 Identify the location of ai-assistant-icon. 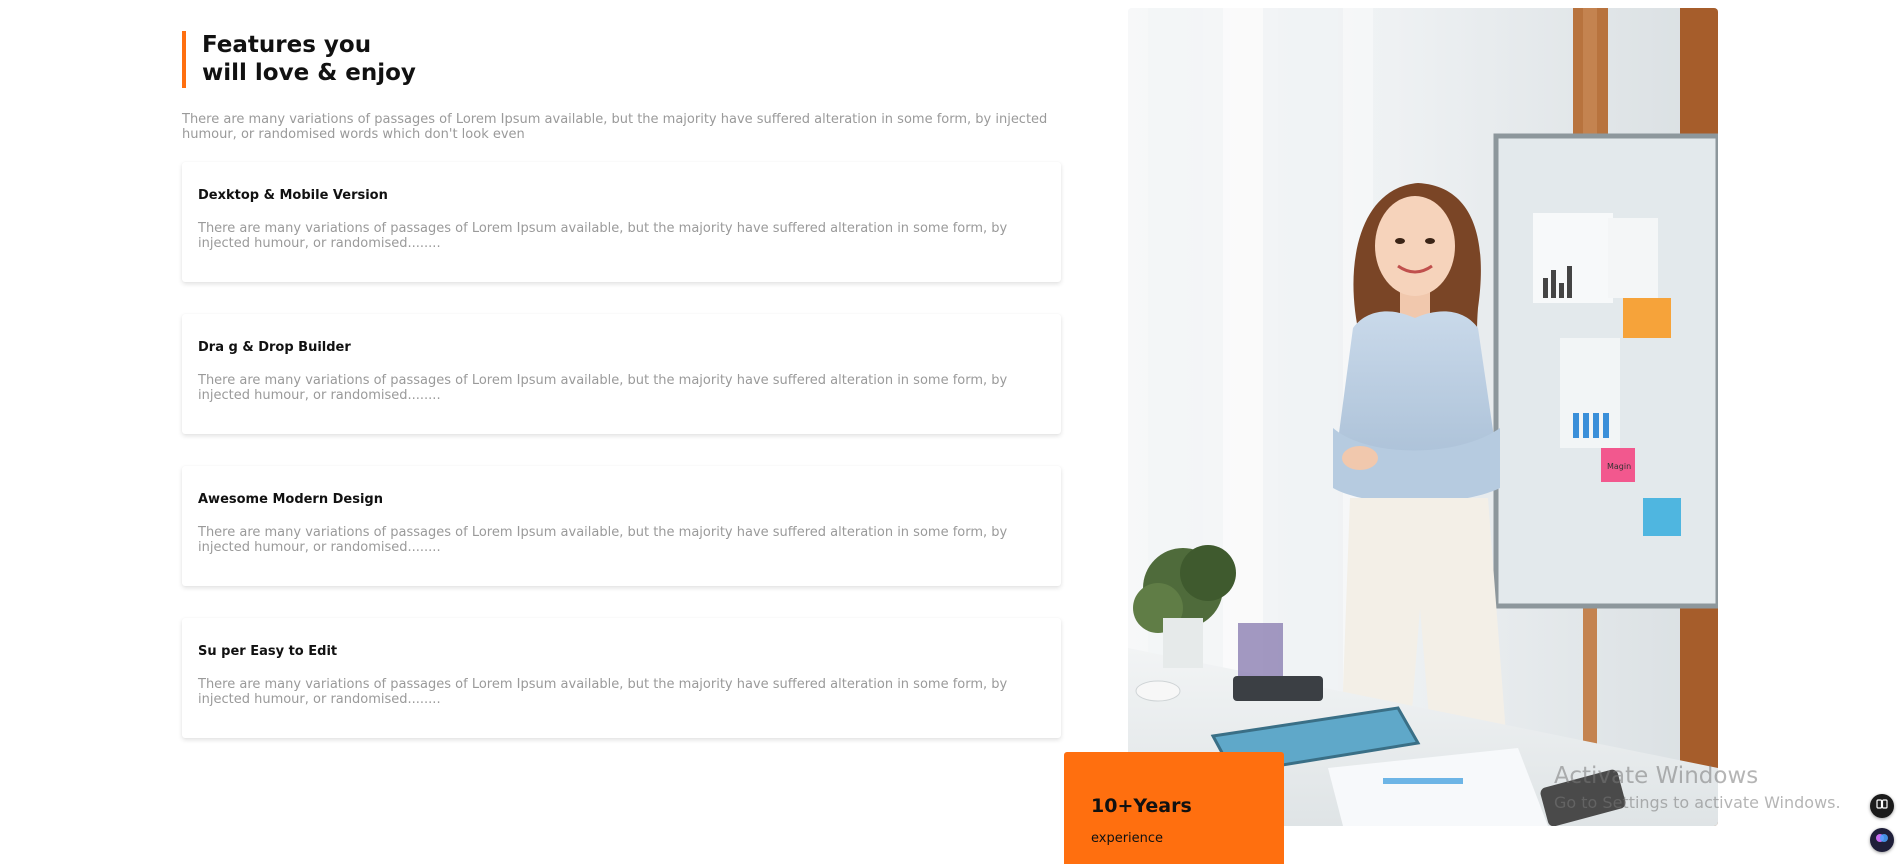
(1882, 840).